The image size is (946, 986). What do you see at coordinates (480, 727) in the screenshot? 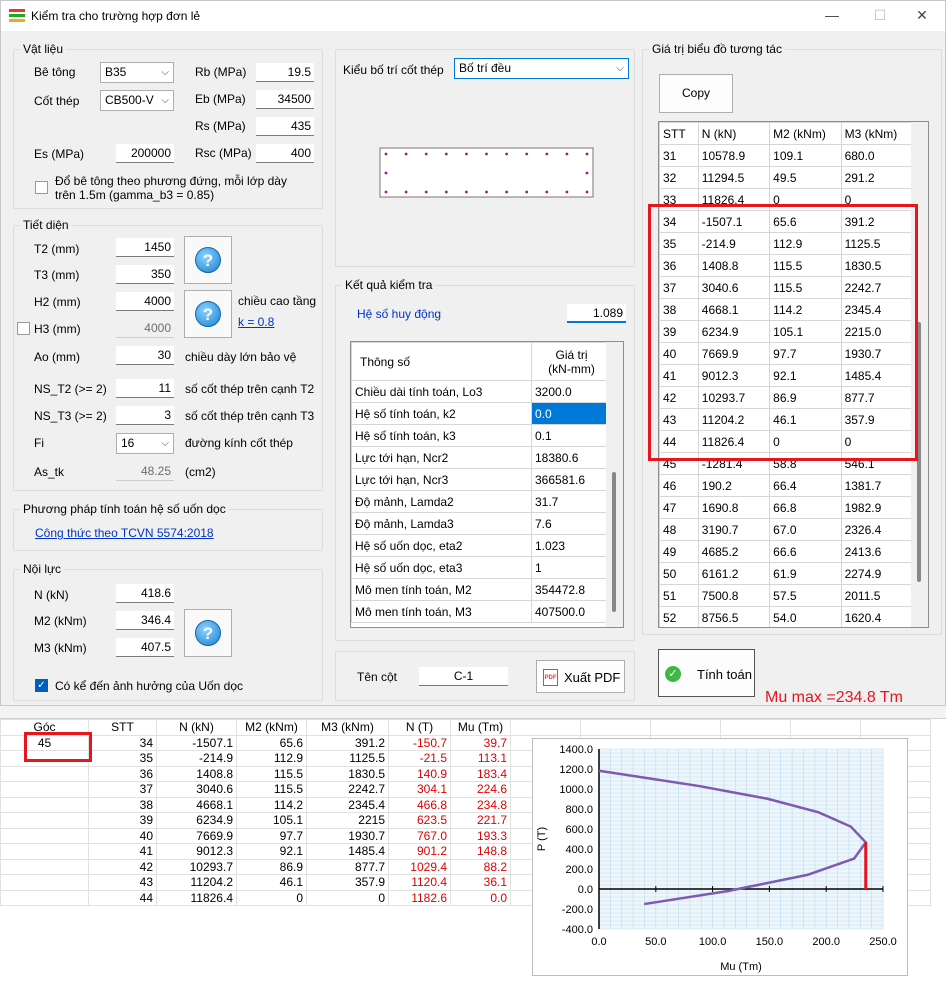
I see `sheet-header-cell: Mu (Tm)` at bounding box center [480, 727].